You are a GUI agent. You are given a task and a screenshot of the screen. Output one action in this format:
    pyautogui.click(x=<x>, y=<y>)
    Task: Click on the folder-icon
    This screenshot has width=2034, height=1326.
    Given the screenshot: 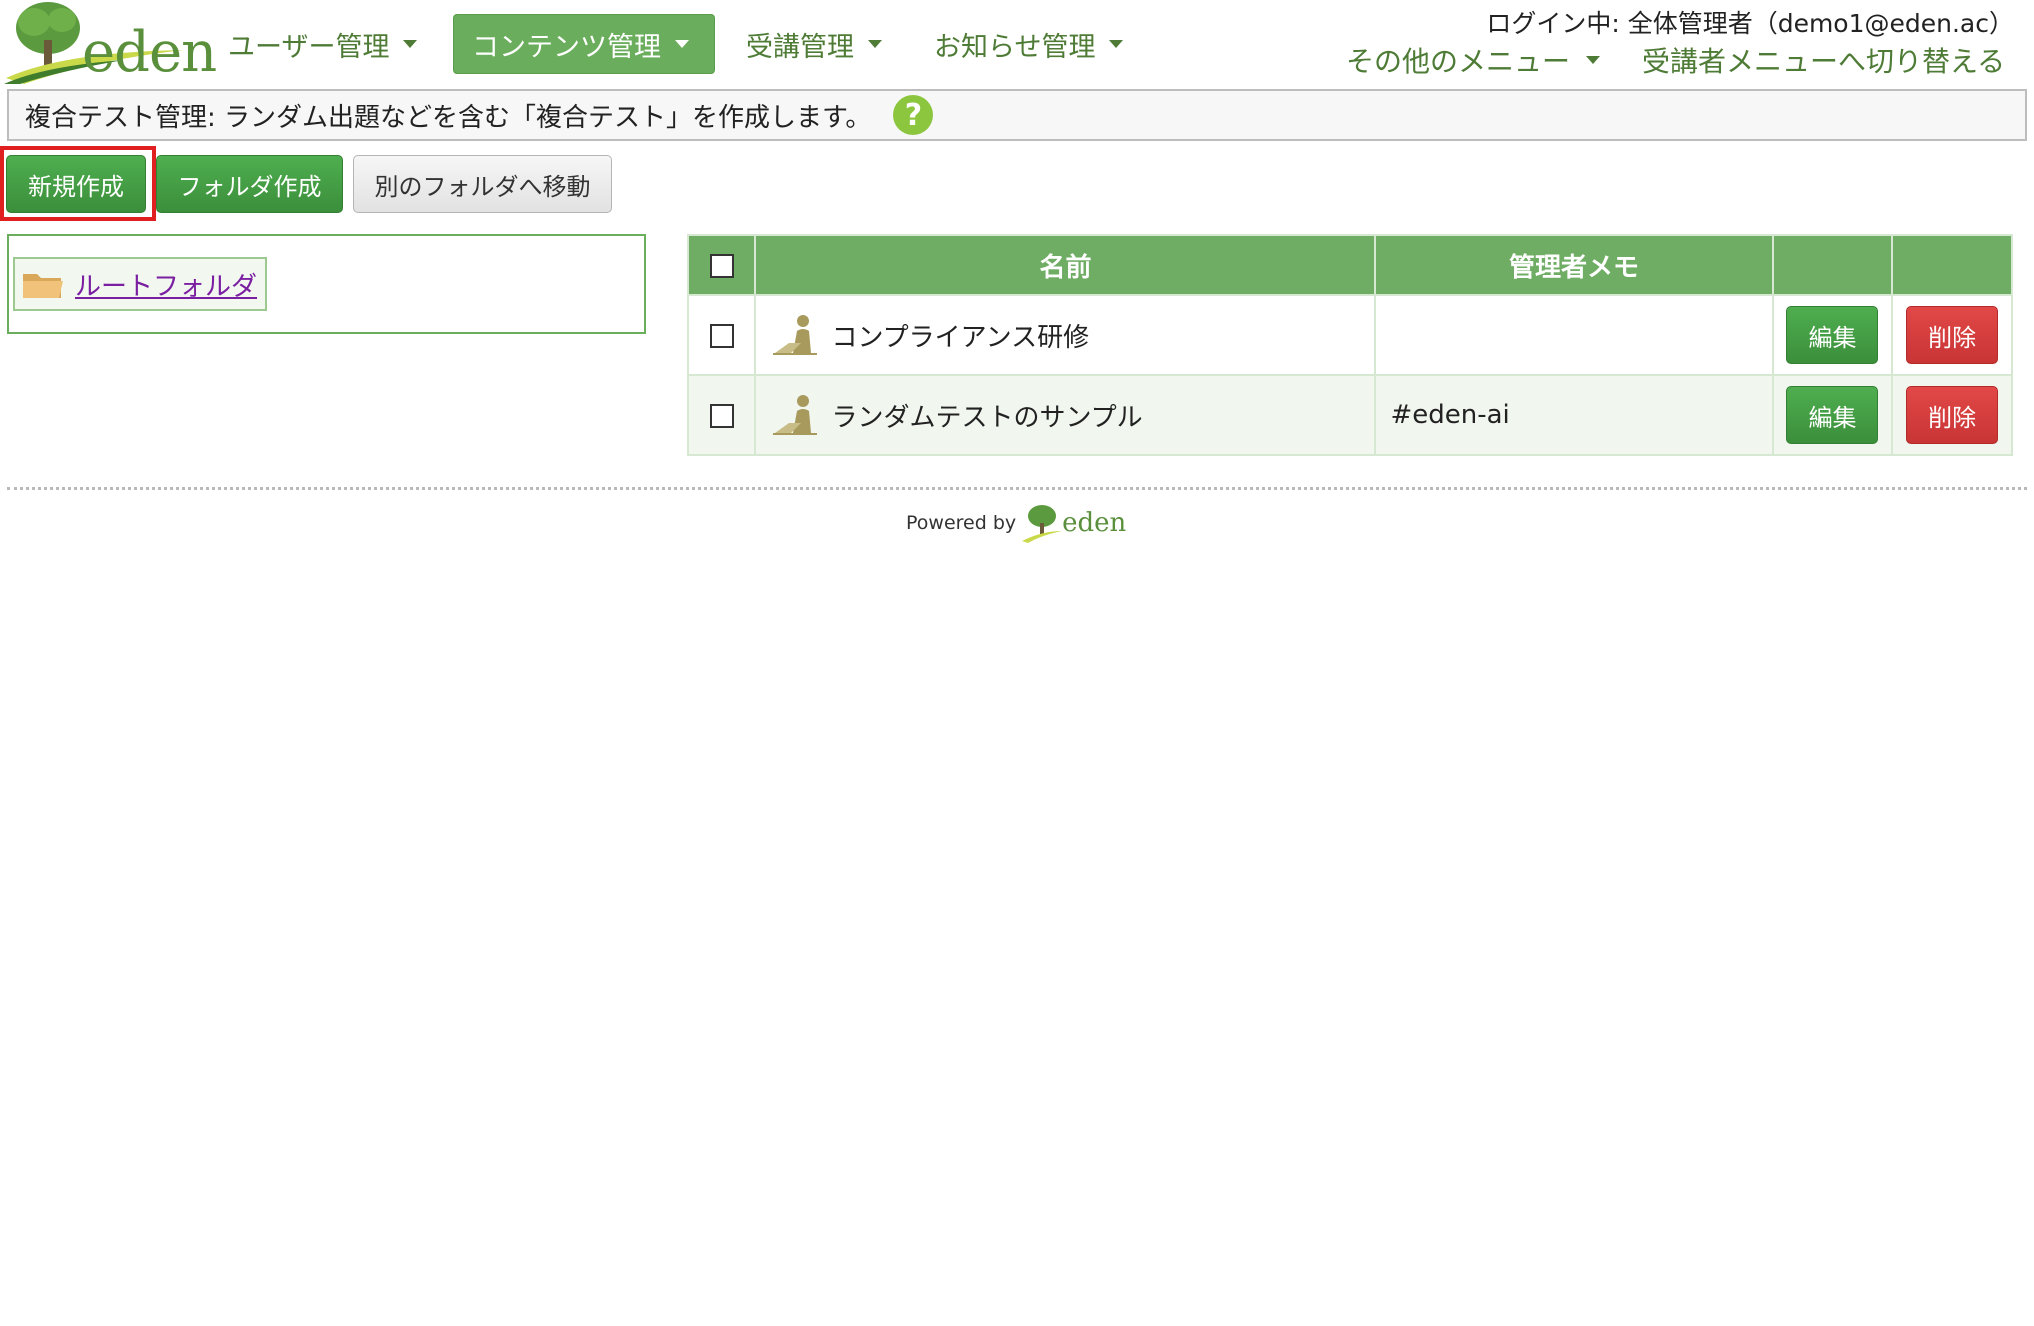 What is the action you would take?
    pyautogui.click(x=43, y=286)
    